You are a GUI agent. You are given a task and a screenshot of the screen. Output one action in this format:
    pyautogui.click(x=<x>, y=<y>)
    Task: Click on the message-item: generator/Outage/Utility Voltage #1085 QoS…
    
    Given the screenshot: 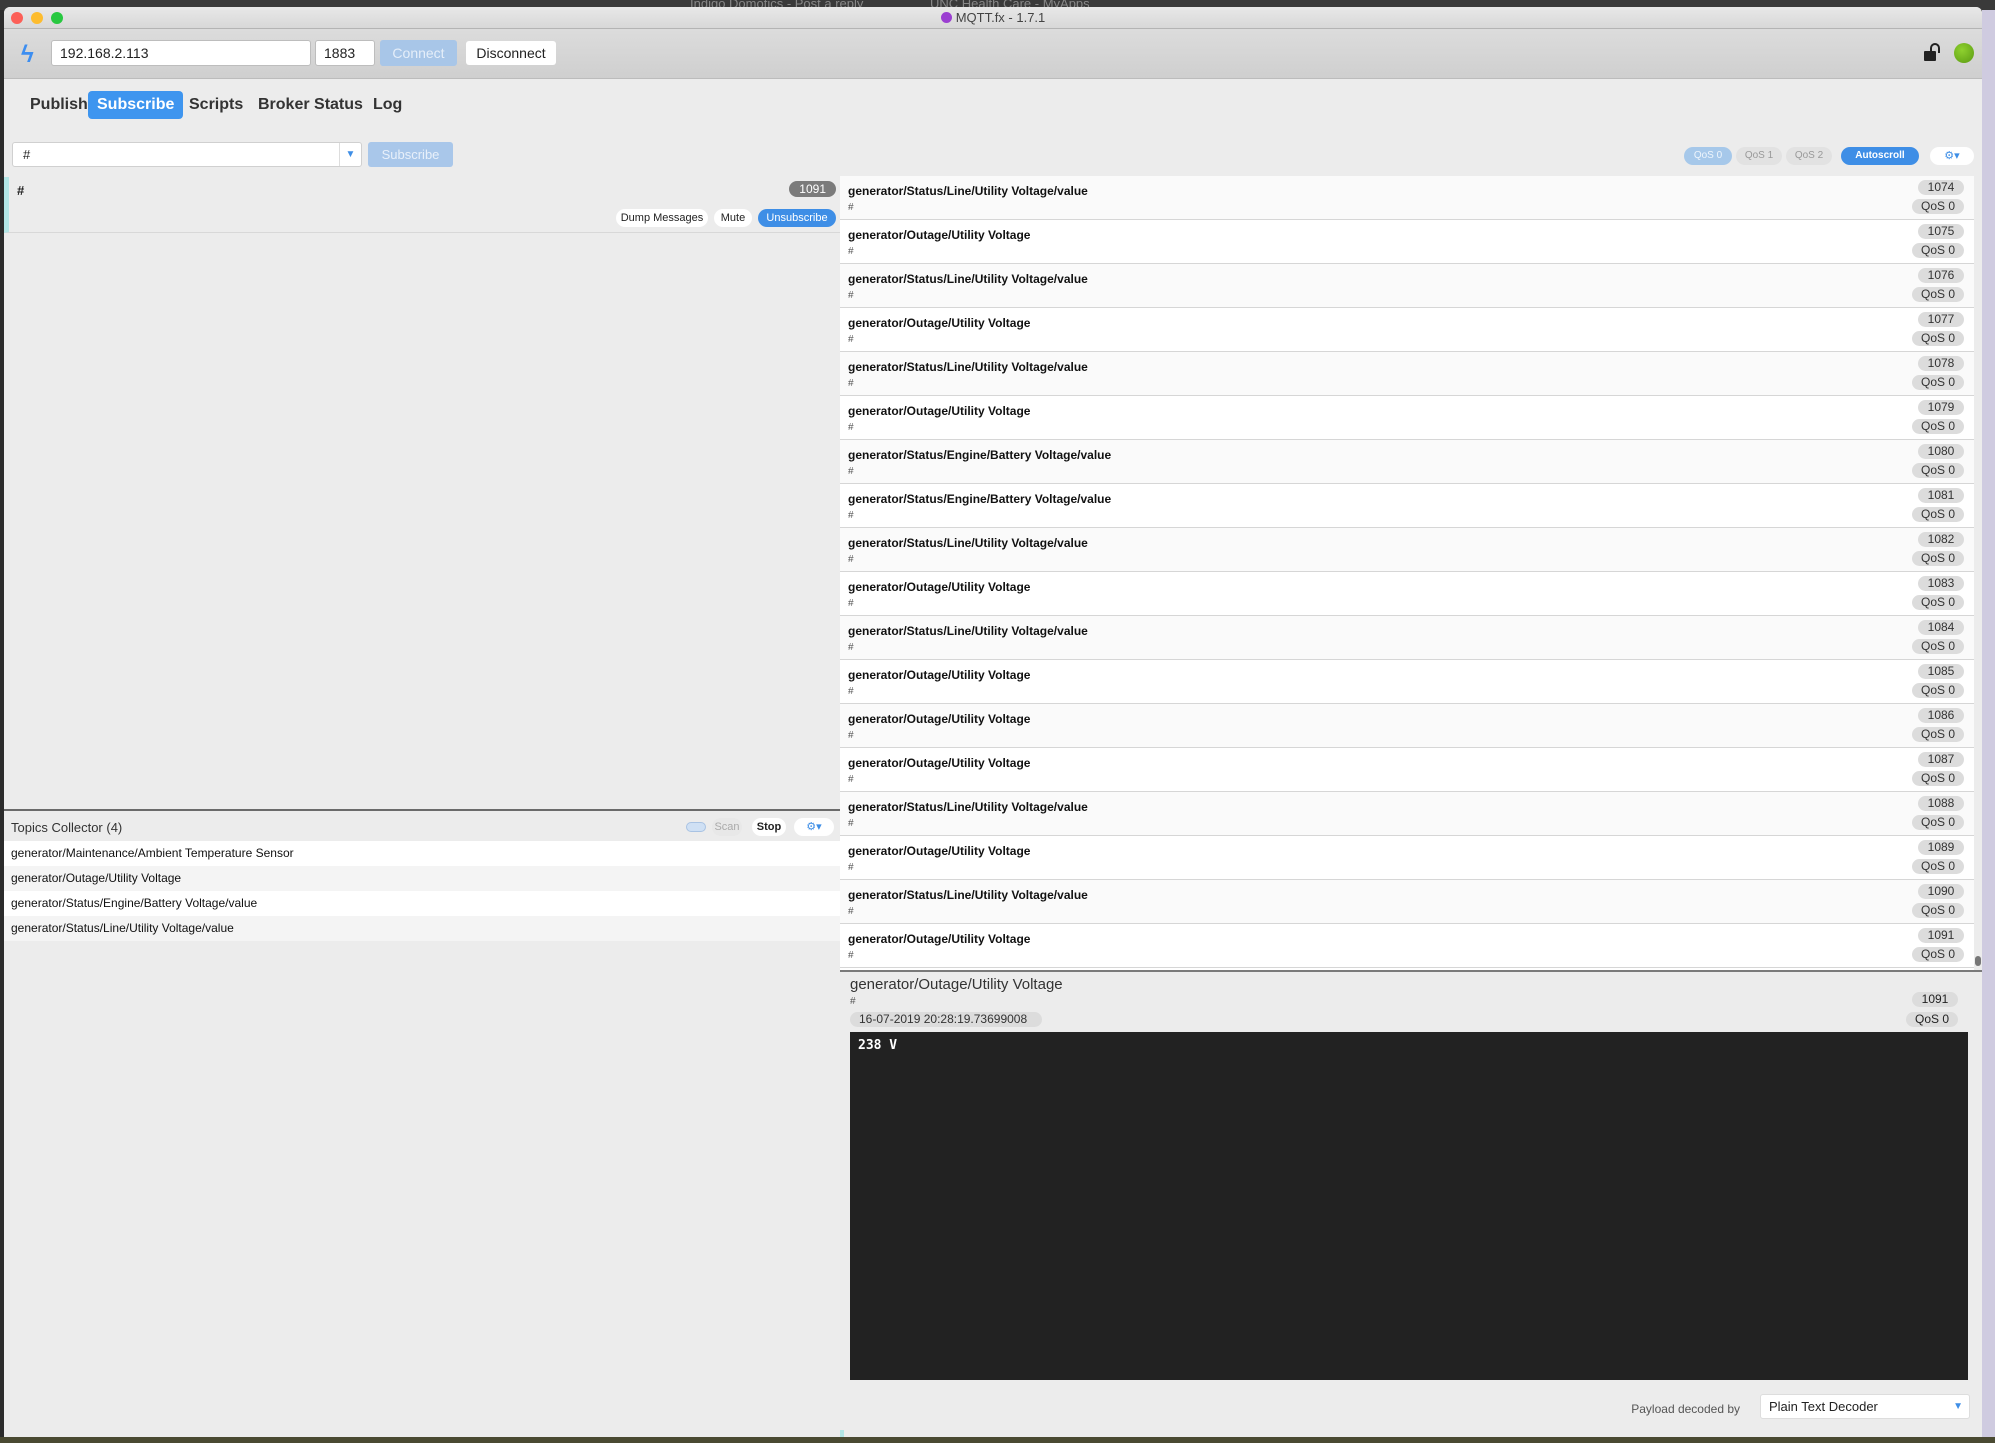 What is the action you would take?
    pyautogui.click(x=1407, y=682)
    